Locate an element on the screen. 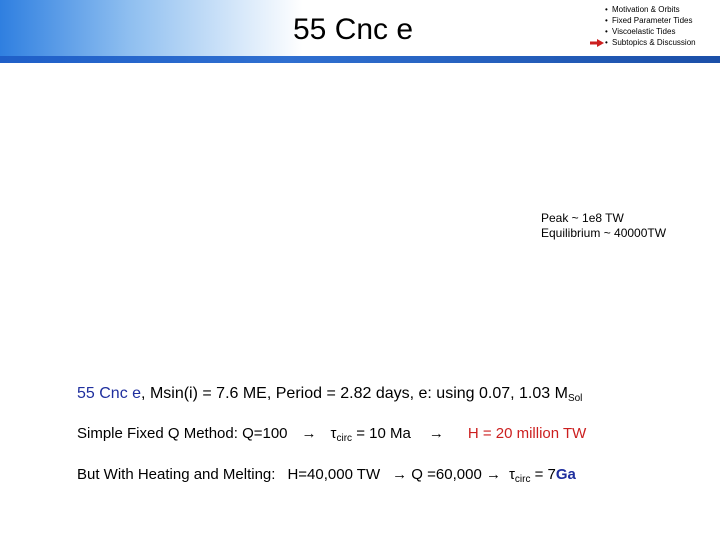 The height and width of the screenshot is (540, 720). sol-subscript: Sol is located at coordinates (575, 398).